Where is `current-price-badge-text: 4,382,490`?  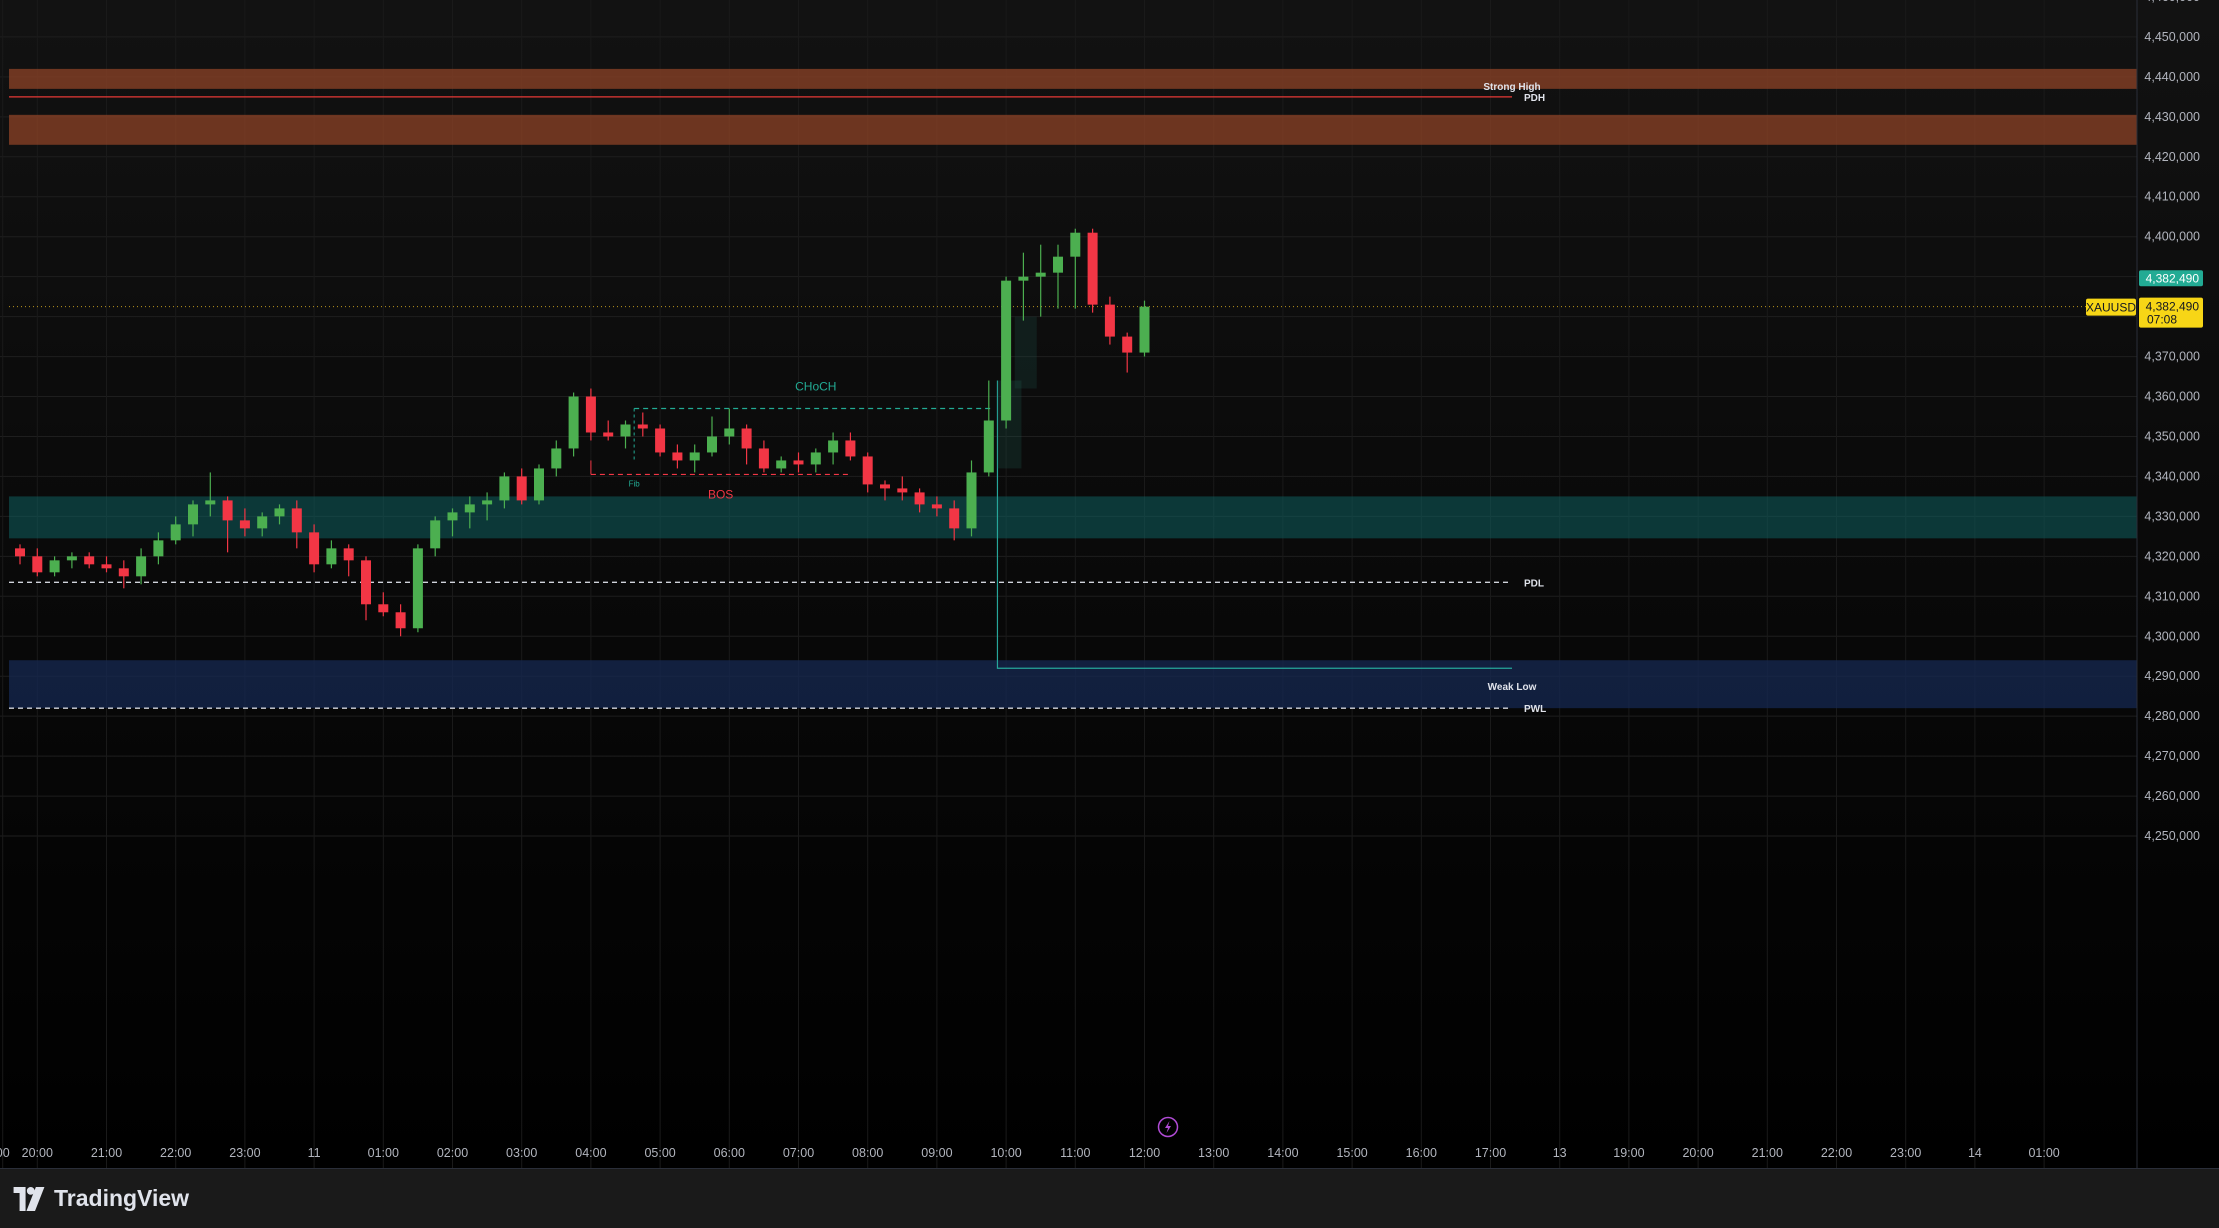
current-price-badge-text: 4,382,490 is located at coordinates (2173, 307).